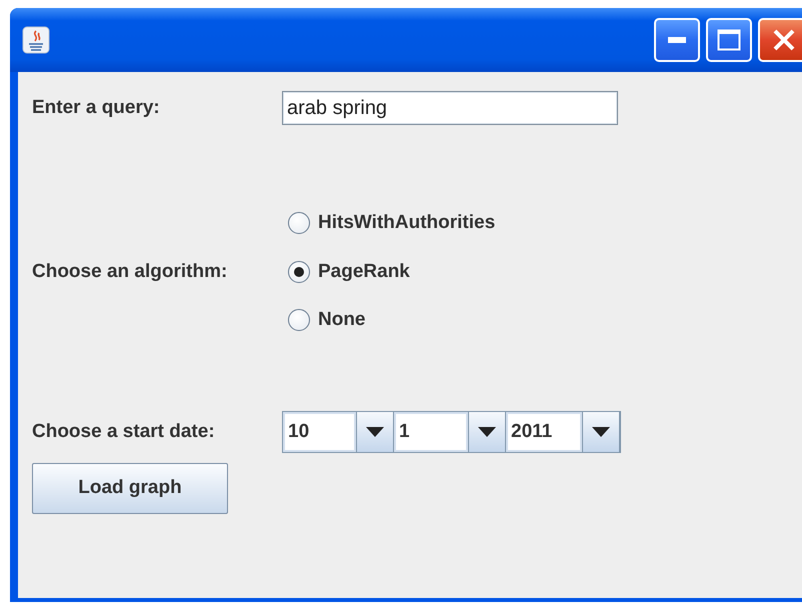 This screenshot has width=802, height=604. Describe the element at coordinates (124, 431) in the screenshot. I see `start-date-label: Choose a start date:` at that location.